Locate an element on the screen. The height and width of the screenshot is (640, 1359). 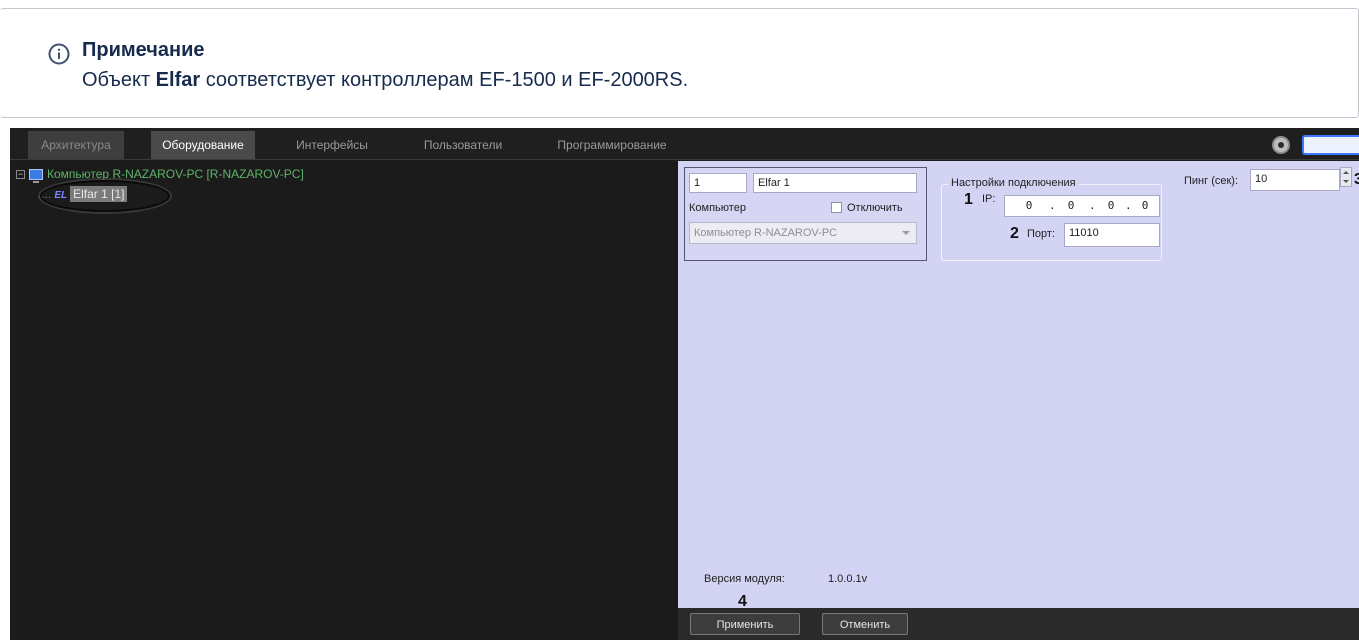
tree-item-computer: − Компьютер R-NAZAROV-PC [R-NAZAROV-PC] is located at coordinates (160, 175).